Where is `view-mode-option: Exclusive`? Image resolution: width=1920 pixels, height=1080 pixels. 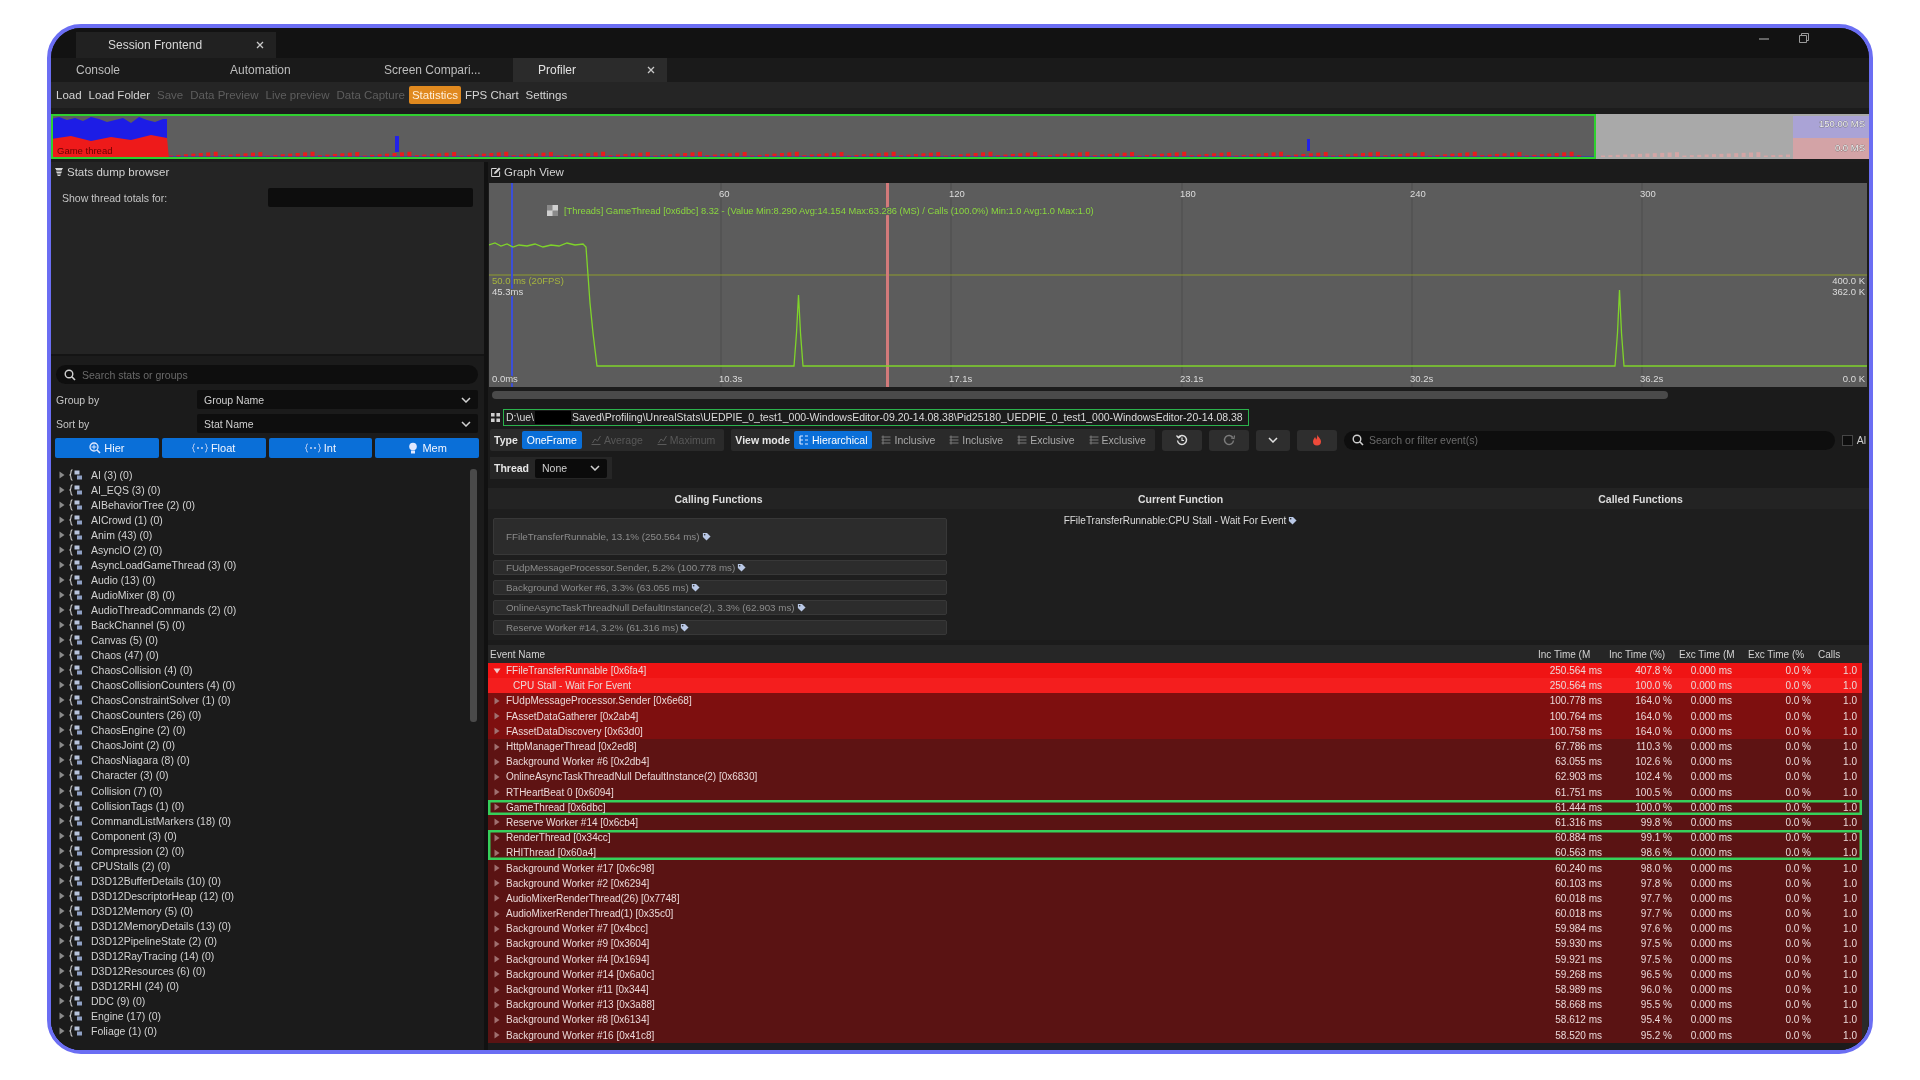 view-mode-option: Exclusive is located at coordinates (1117, 440).